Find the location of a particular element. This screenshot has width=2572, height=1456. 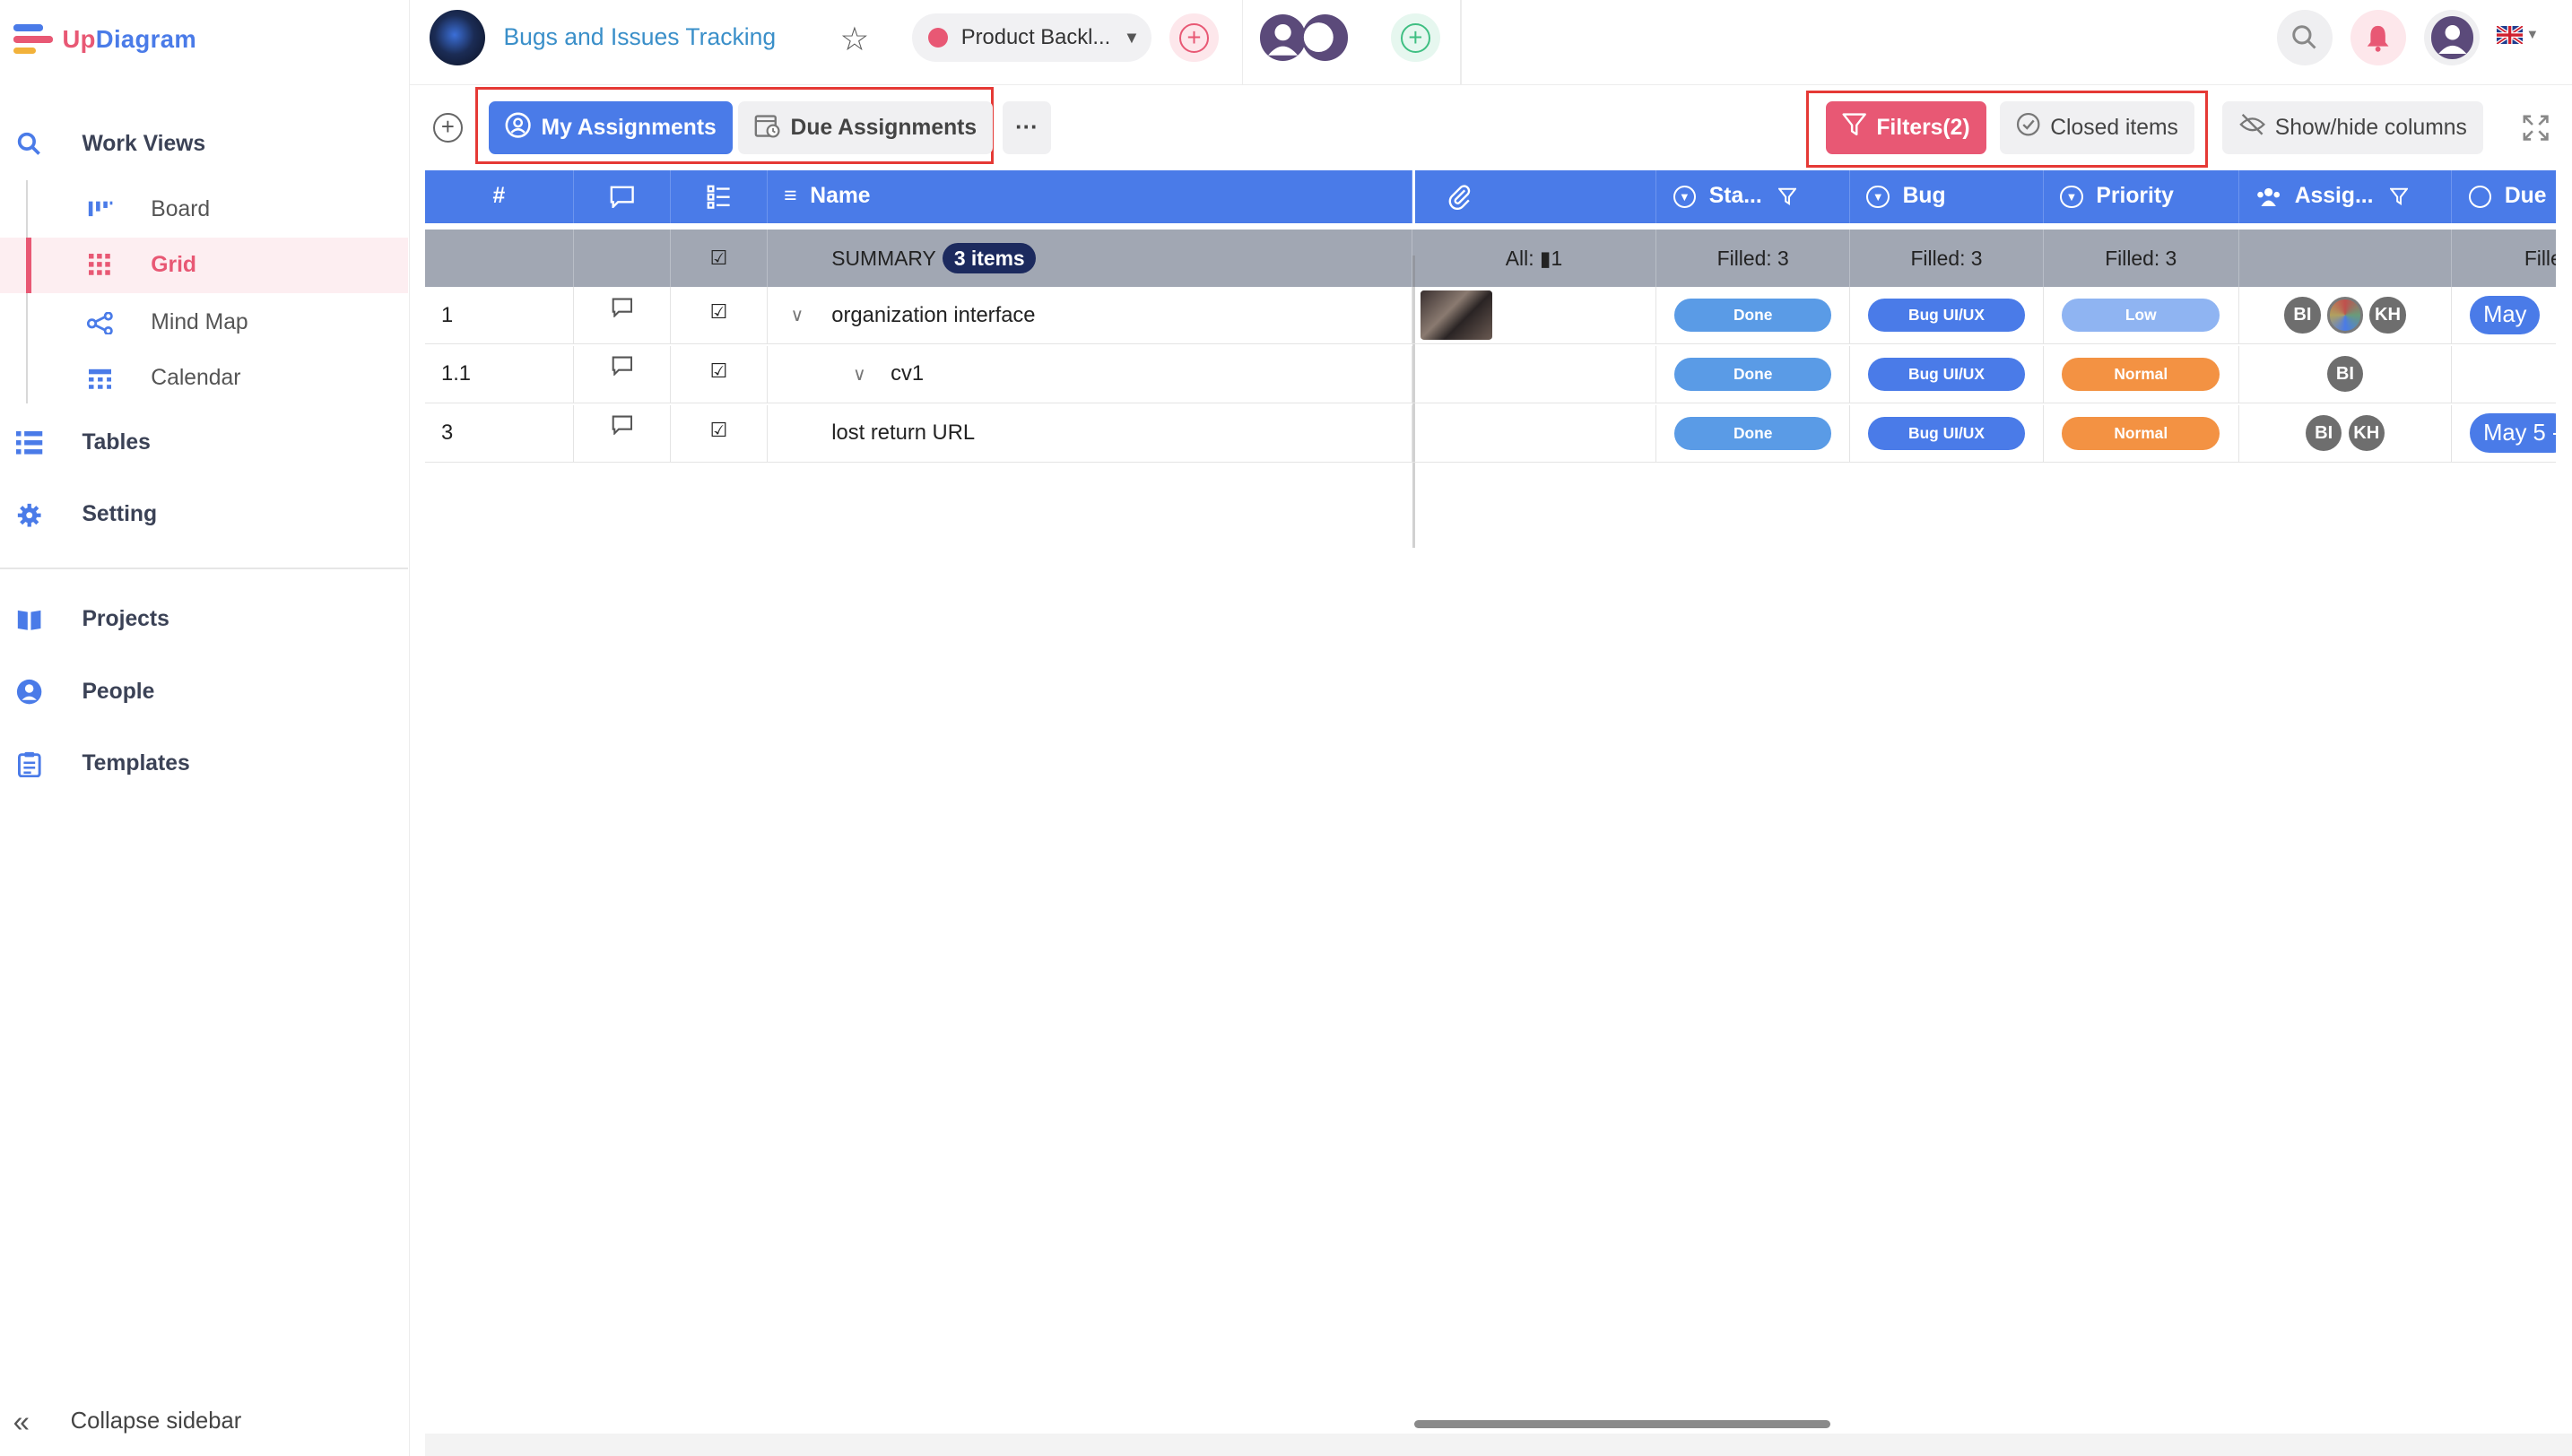

team-avatars is located at coordinates (1310, 38).